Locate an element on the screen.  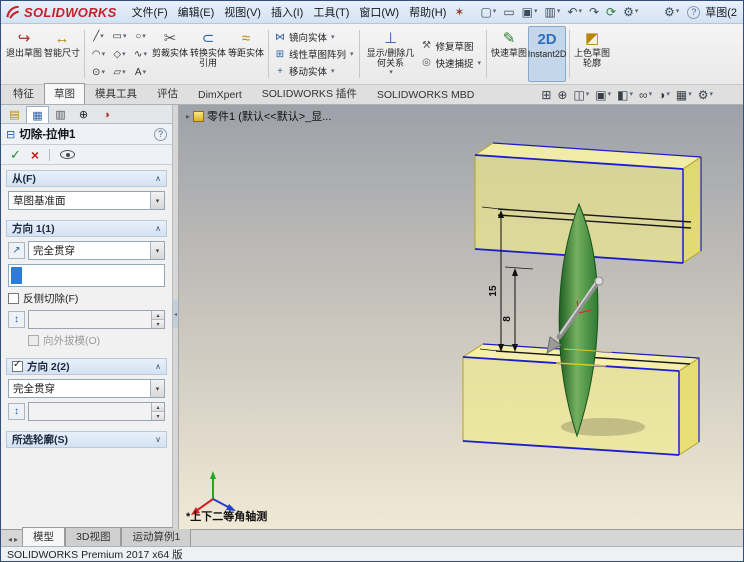
tree-expander-icon: ▸ is located at coordinates (188, 116).